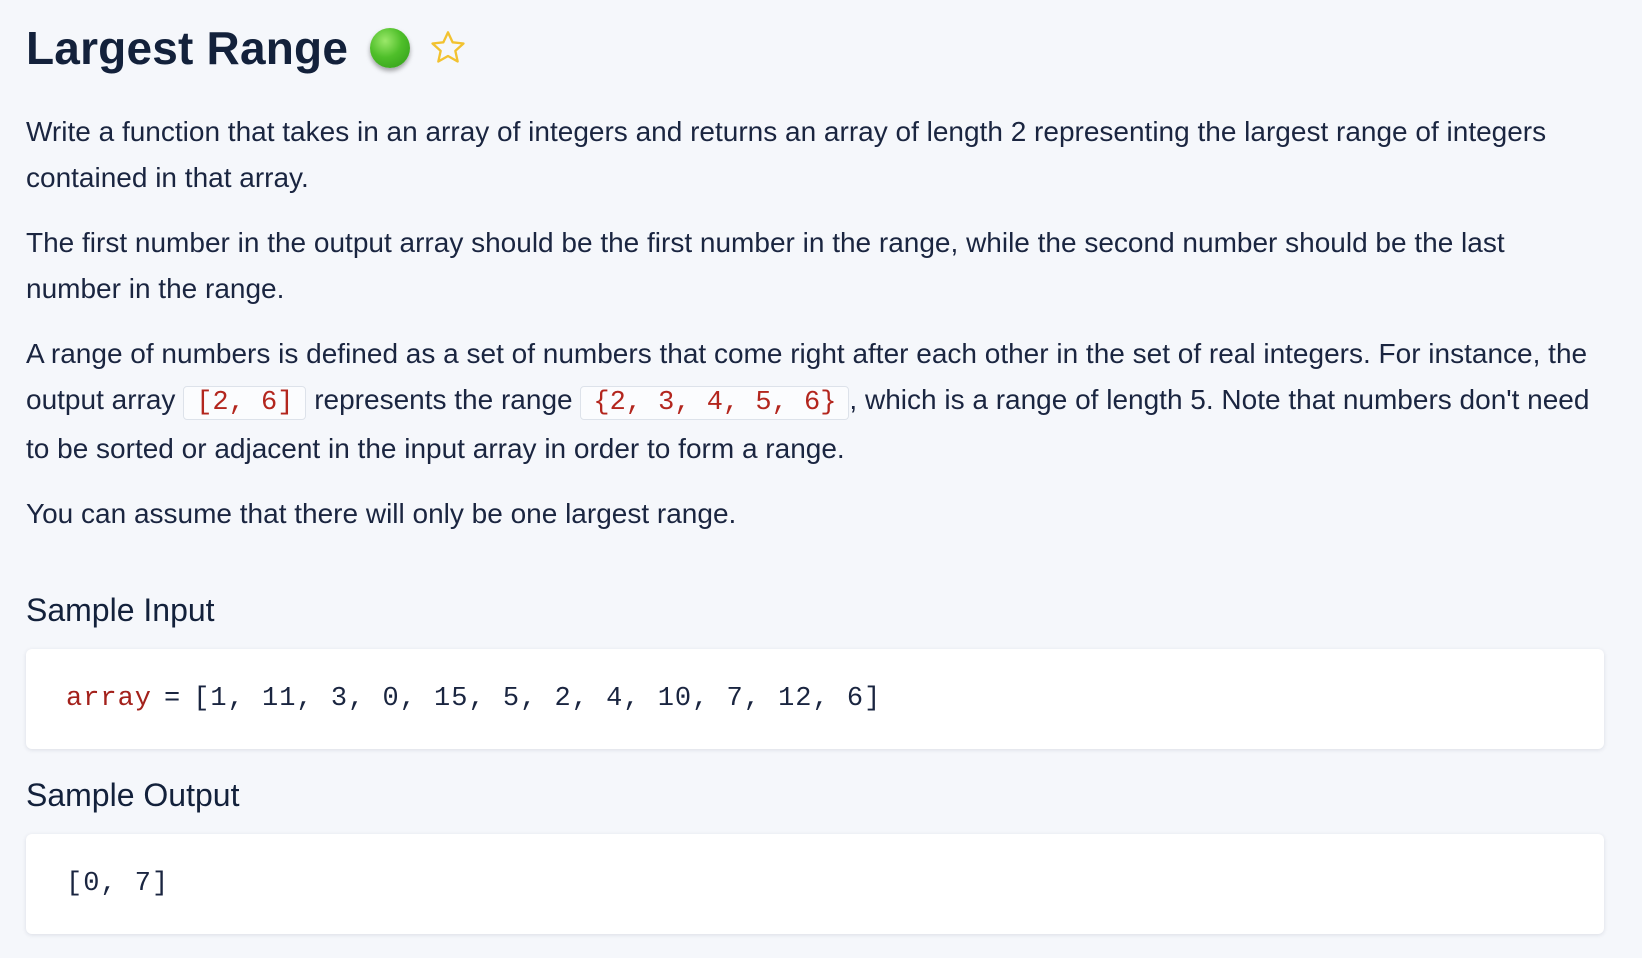  What do you see at coordinates (133, 795) in the screenshot?
I see `sample-output-heading: Sample Output` at bounding box center [133, 795].